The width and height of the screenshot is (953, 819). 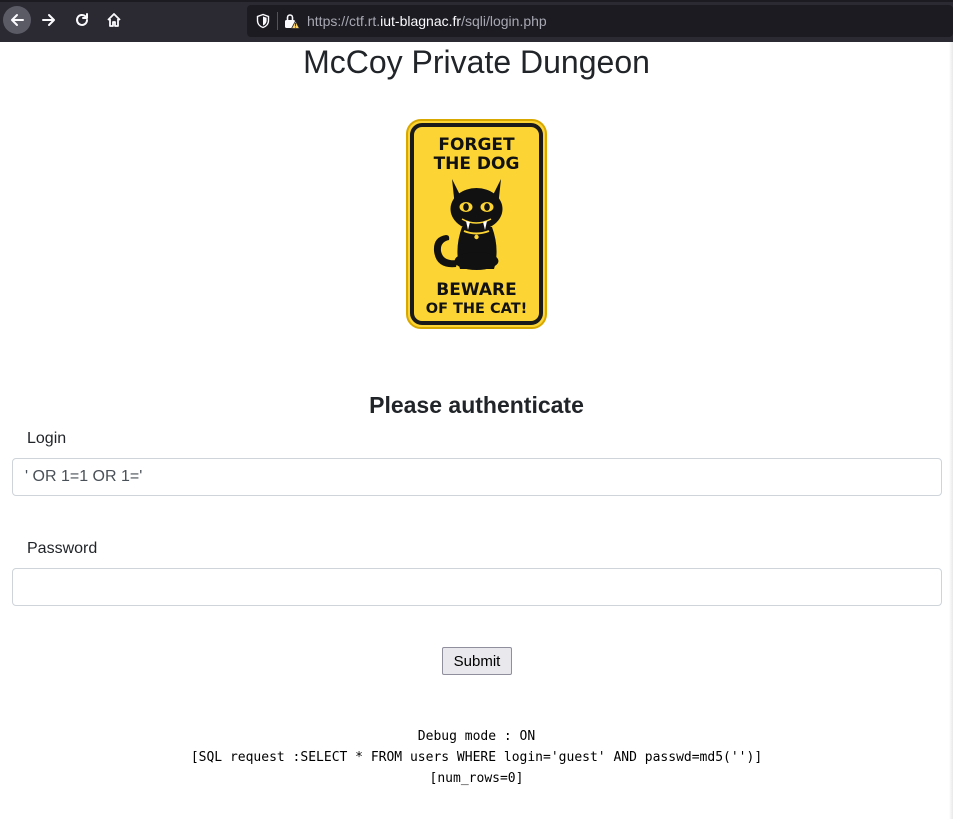 I want to click on reload-button, so click(x=82, y=20).